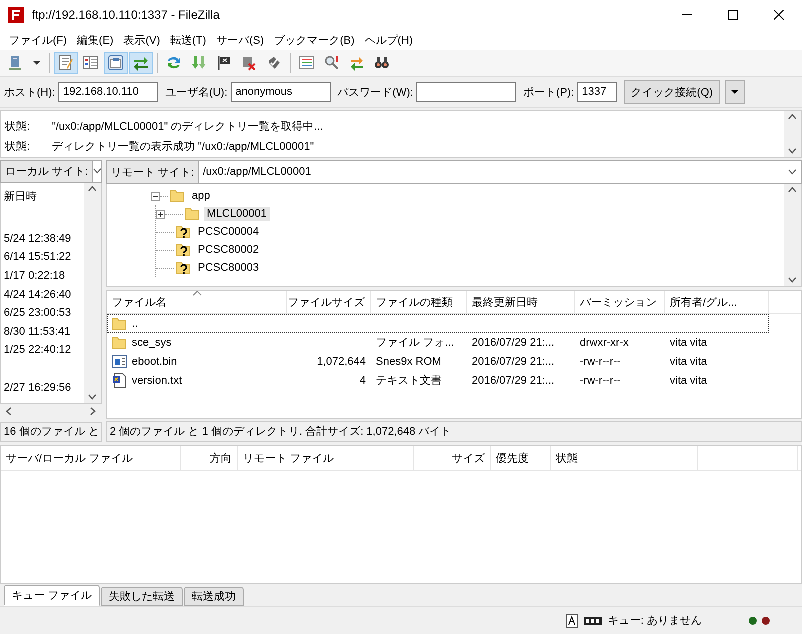 The image size is (802, 634). What do you see at coordinates (620, 302) in the screenshot?
I see `column-header: パーミッション` at bounding box center [620, 302].